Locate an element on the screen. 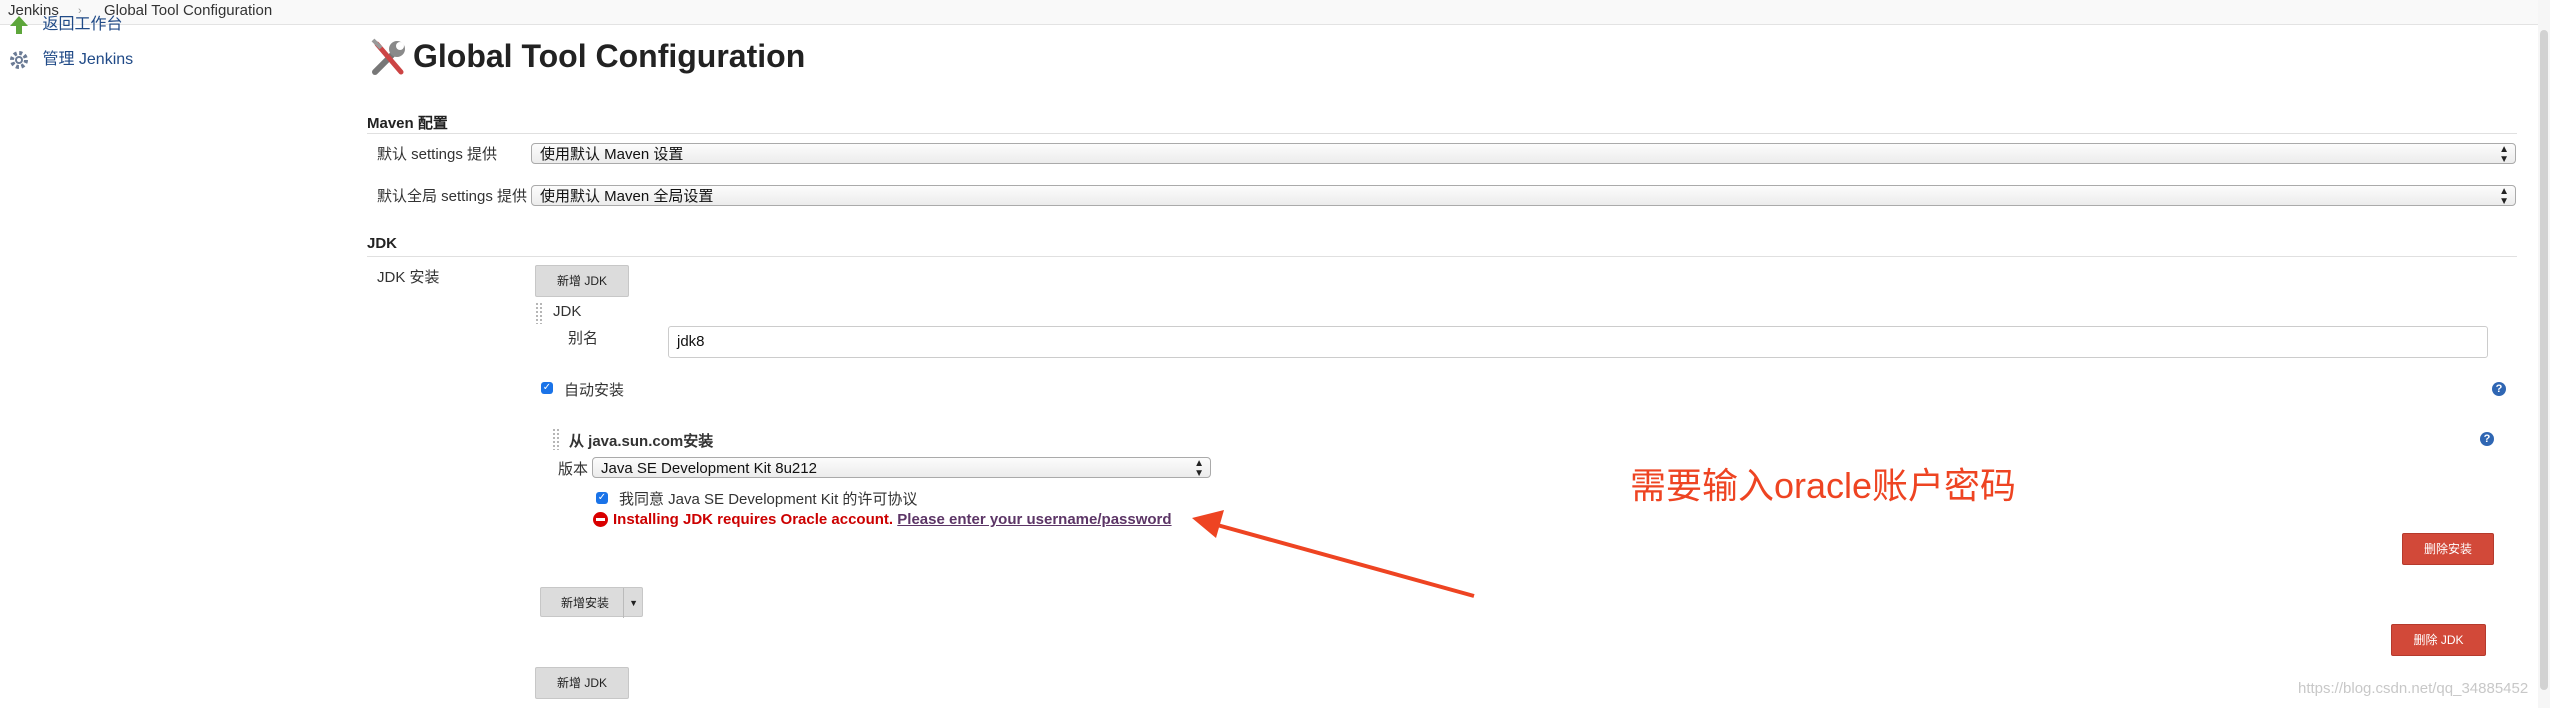  scrollbar-thumb is located at coordinates (2544, 360).